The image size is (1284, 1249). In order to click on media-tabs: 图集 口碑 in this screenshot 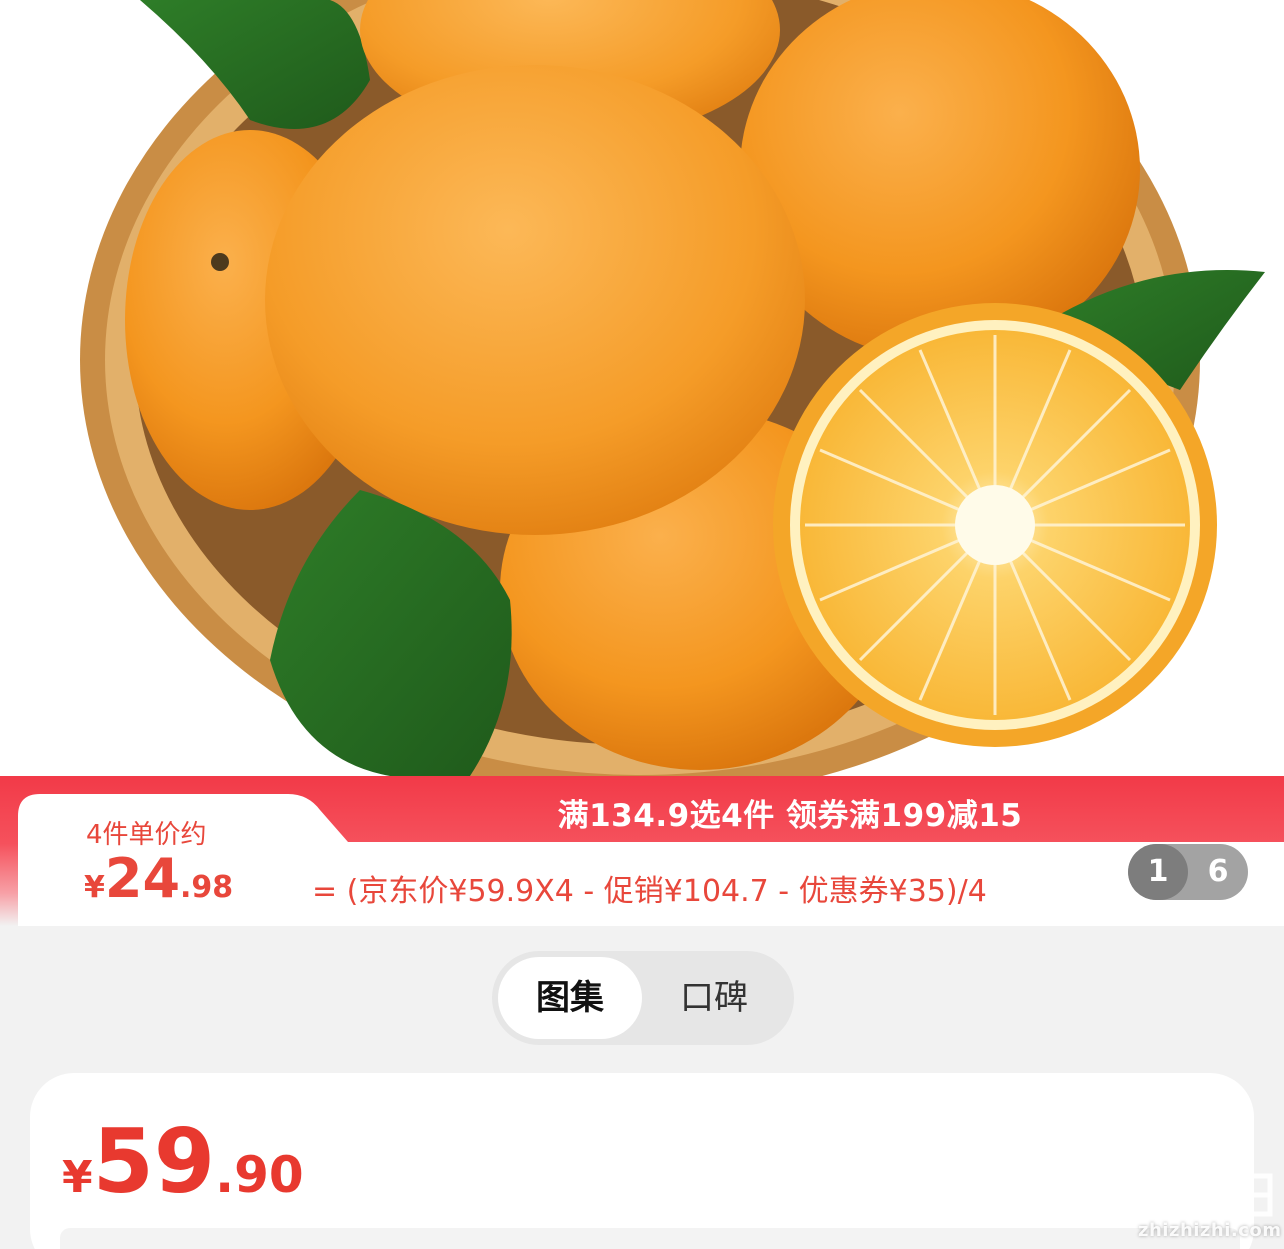, I will do `click(643, 998)`.